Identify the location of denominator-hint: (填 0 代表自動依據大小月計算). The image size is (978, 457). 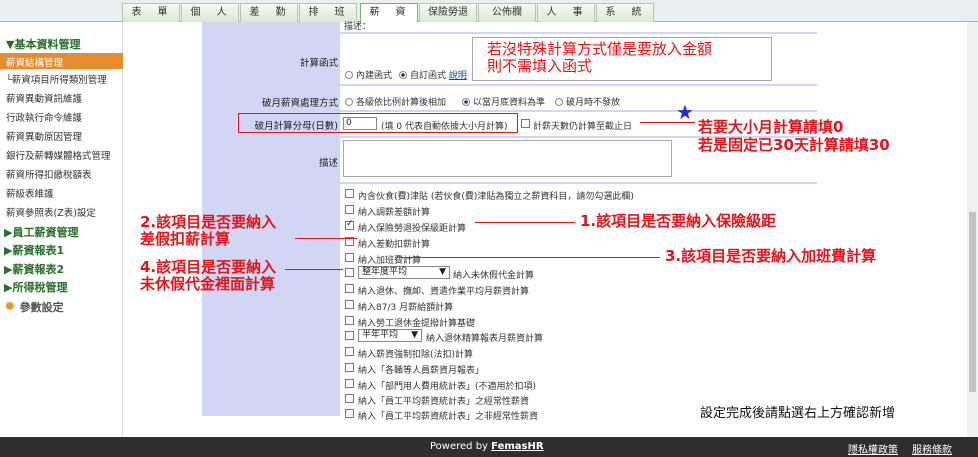
(444, 127).